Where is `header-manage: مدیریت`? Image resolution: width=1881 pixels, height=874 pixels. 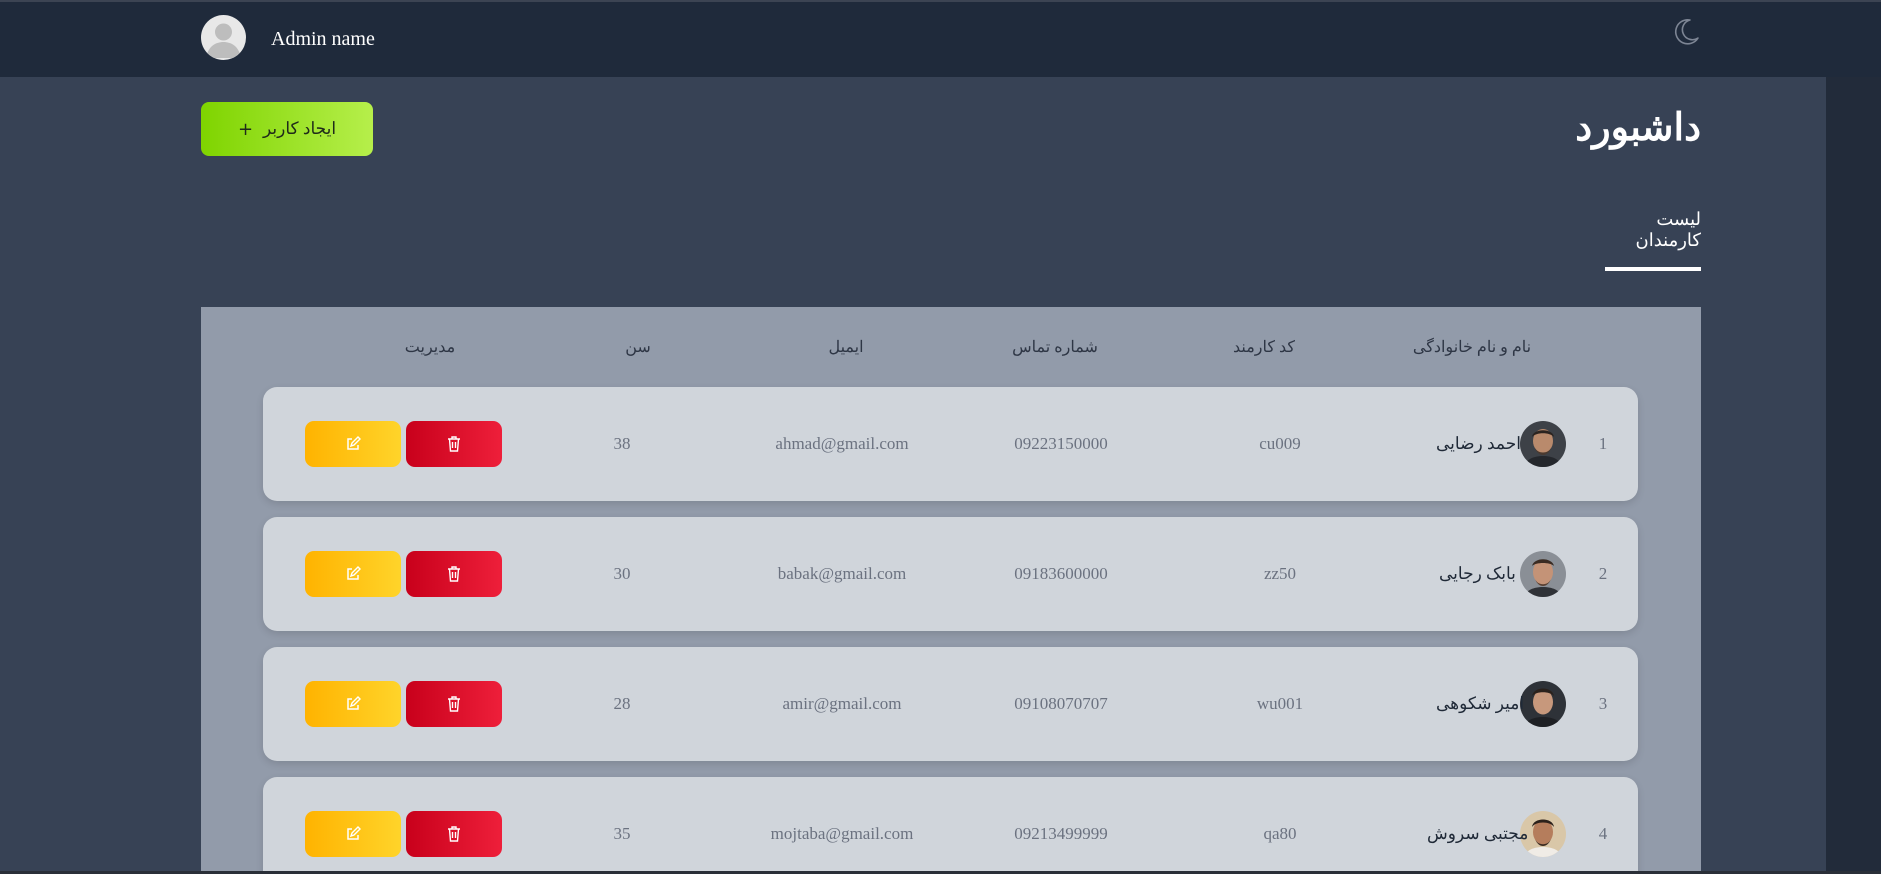 header-manage: مدیریت is located at coordinates (430, 347).